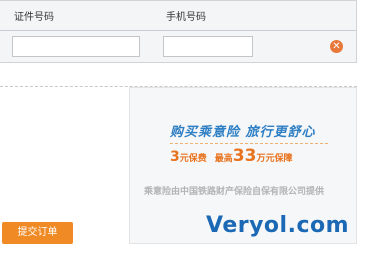 The image size is (365, 253). What do you see at coordinates (243, 132) in the screenshot?
I see `banner-slogan: 购买乘意险 旅行更舒心` at bounding box center [243, 132].